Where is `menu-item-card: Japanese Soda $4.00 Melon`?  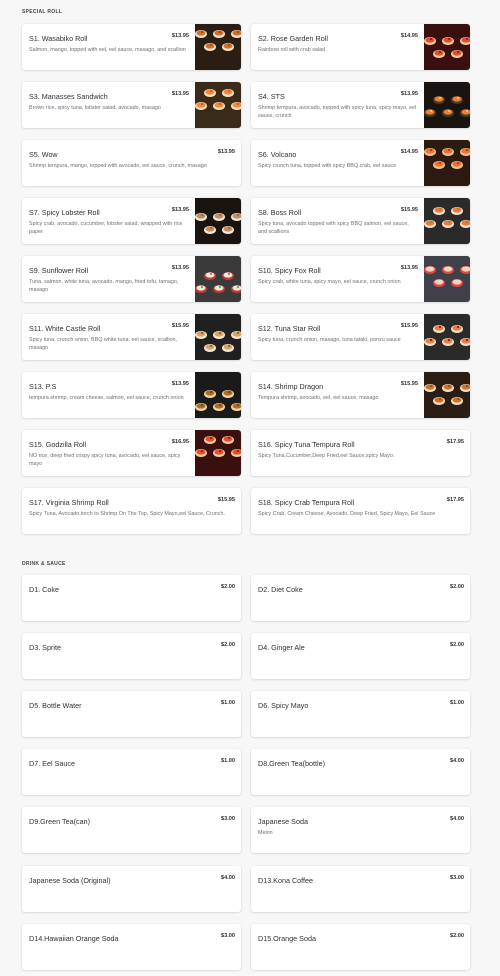 menu-item-card: Japanese Soda $4.00 Melon is located at coordinates (360, 830).